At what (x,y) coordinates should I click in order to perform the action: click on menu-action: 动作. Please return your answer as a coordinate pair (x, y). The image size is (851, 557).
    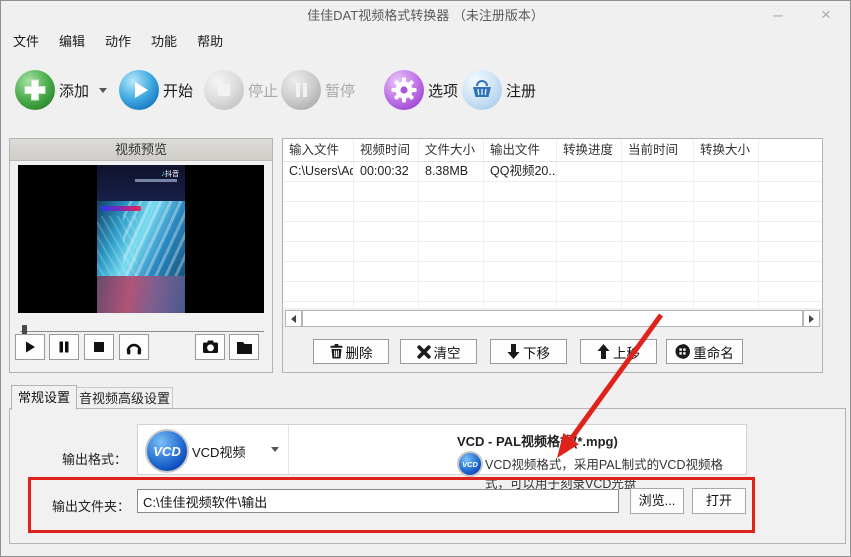
    Looking at the image, I should click on (118, 42).